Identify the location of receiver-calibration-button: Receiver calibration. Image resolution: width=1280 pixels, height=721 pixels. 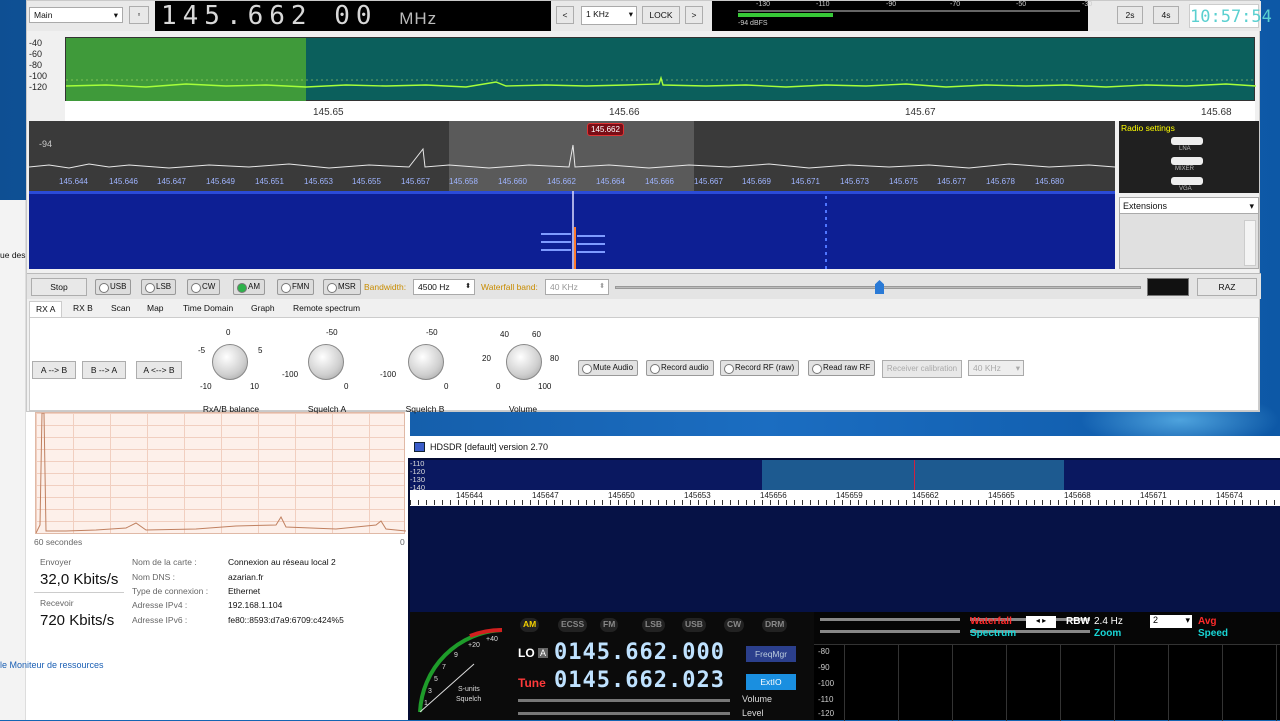
(922, 369).